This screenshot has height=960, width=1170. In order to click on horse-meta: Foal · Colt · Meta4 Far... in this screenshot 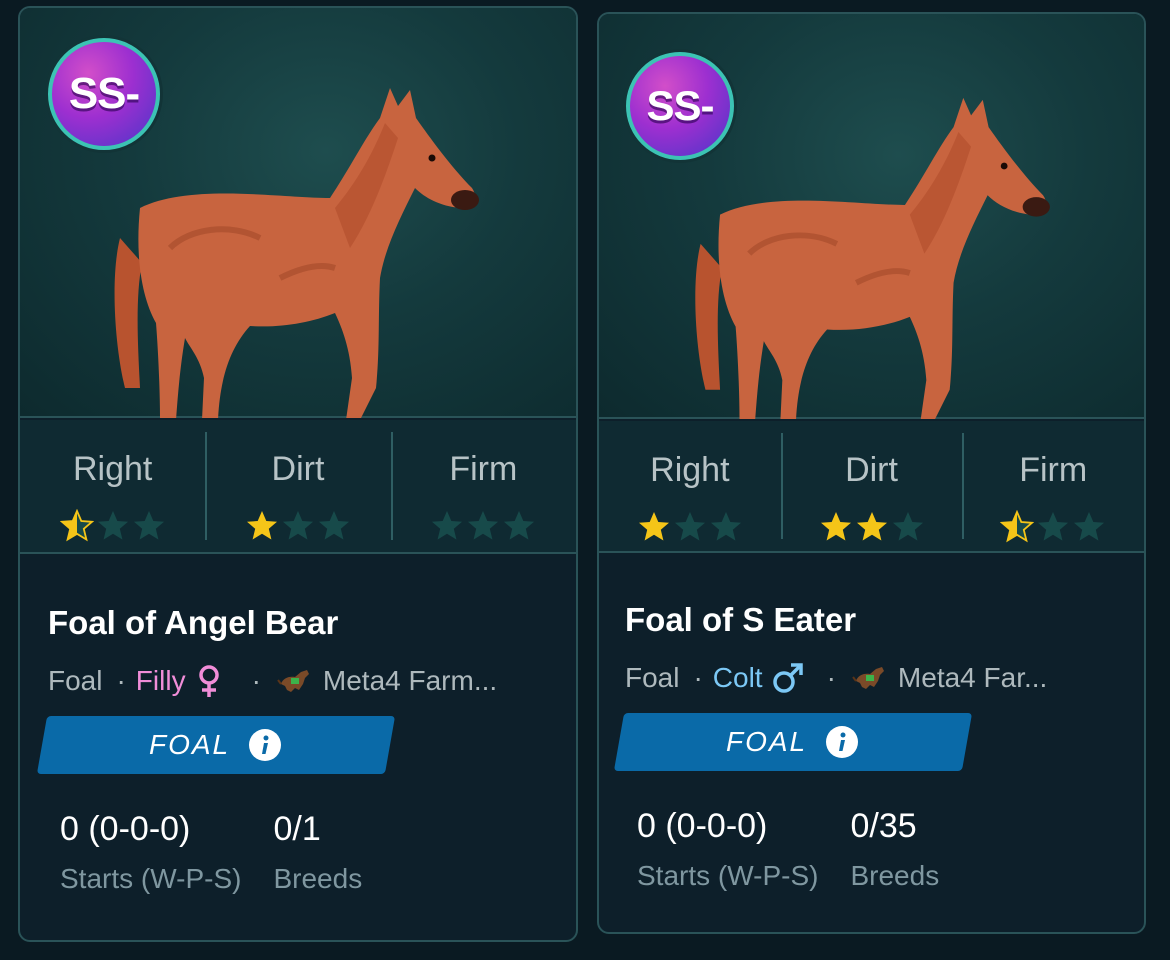, I will do `click(884, 678)`.